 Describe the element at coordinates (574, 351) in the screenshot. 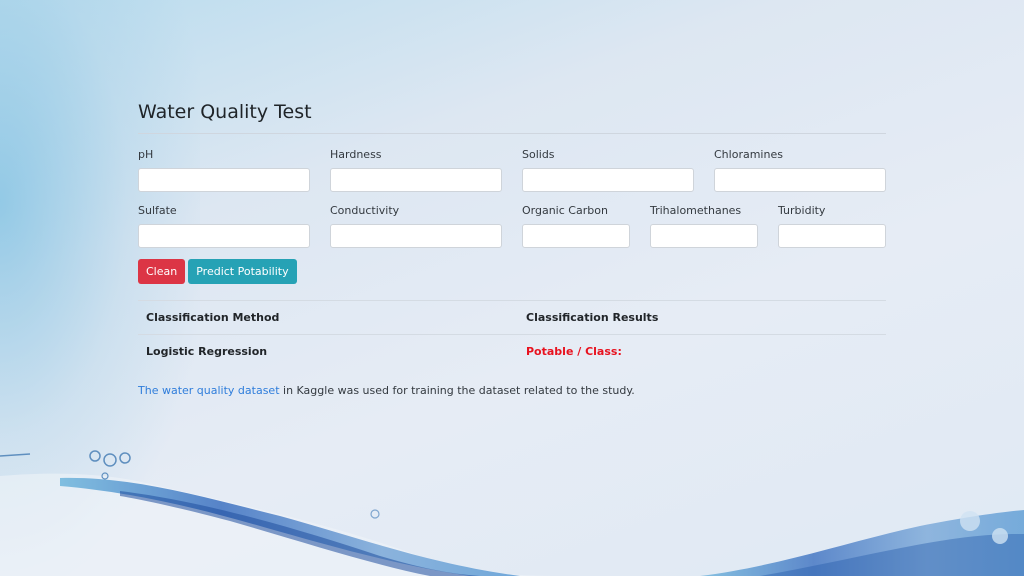

I see `result-cell: Potable / Class:` at that location.